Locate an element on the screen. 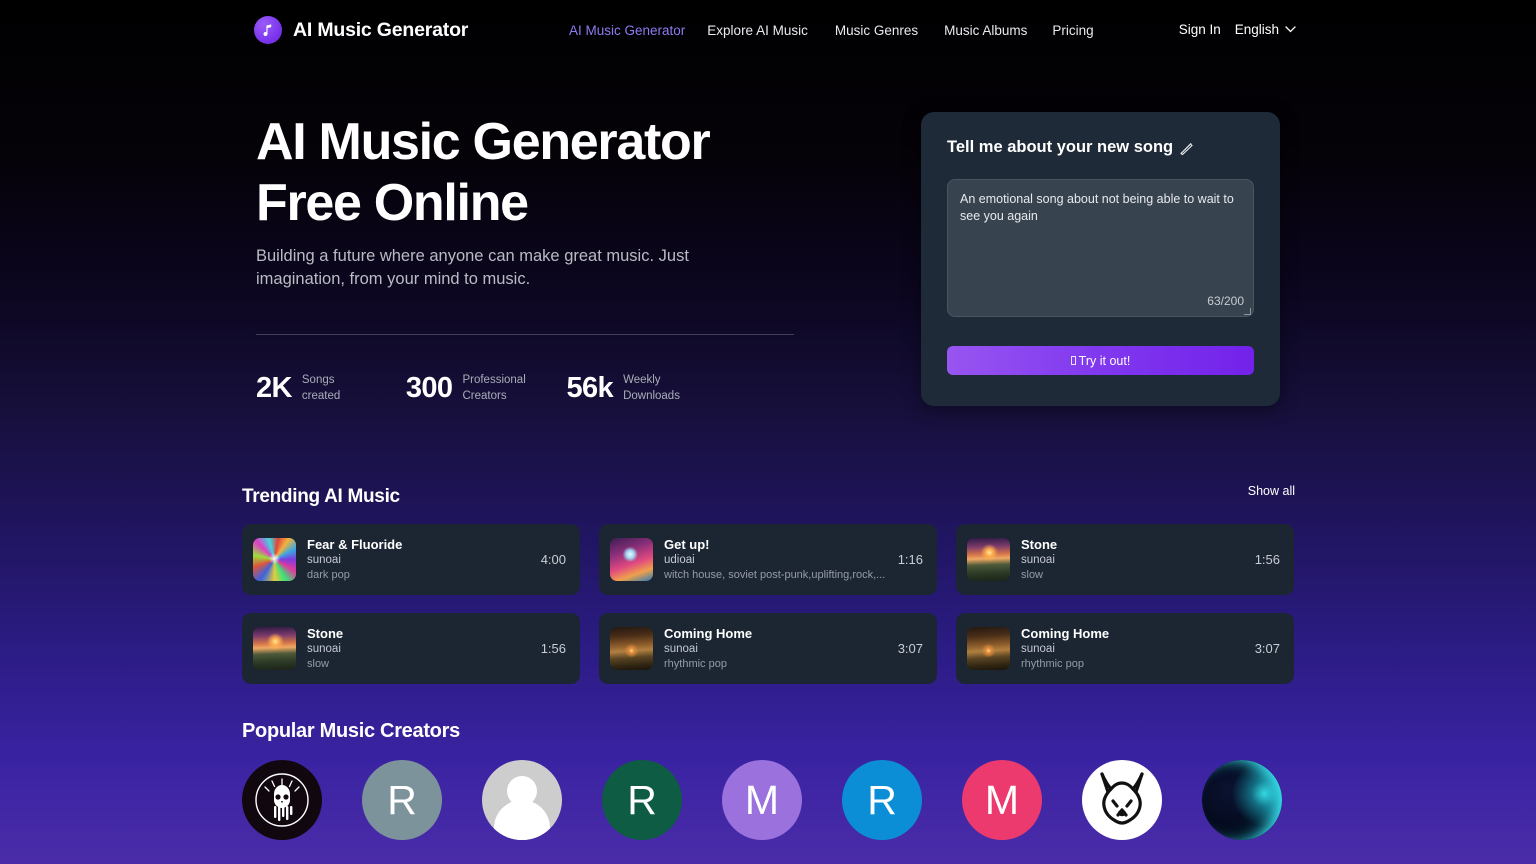 The width and height of the screenshot is (1536, 864). stat-songs-created: 2K Songs created is located at coordinates (316, 388).